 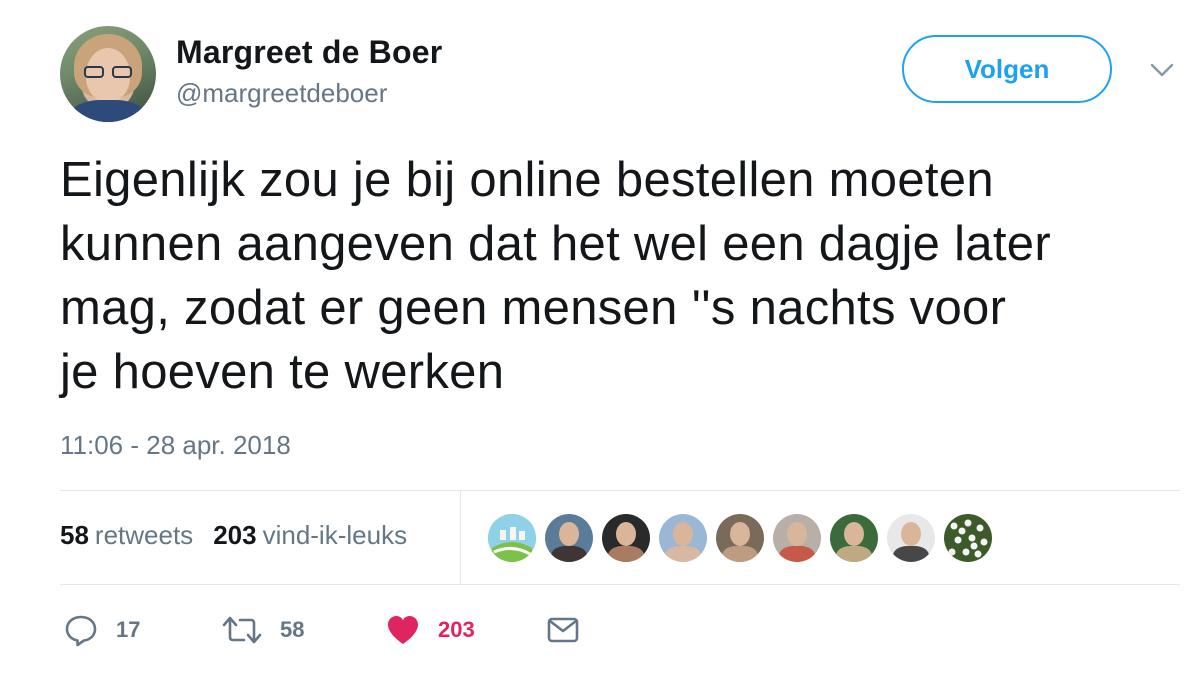 I want to click on likes-count: 203, so click(x=235, y=535).